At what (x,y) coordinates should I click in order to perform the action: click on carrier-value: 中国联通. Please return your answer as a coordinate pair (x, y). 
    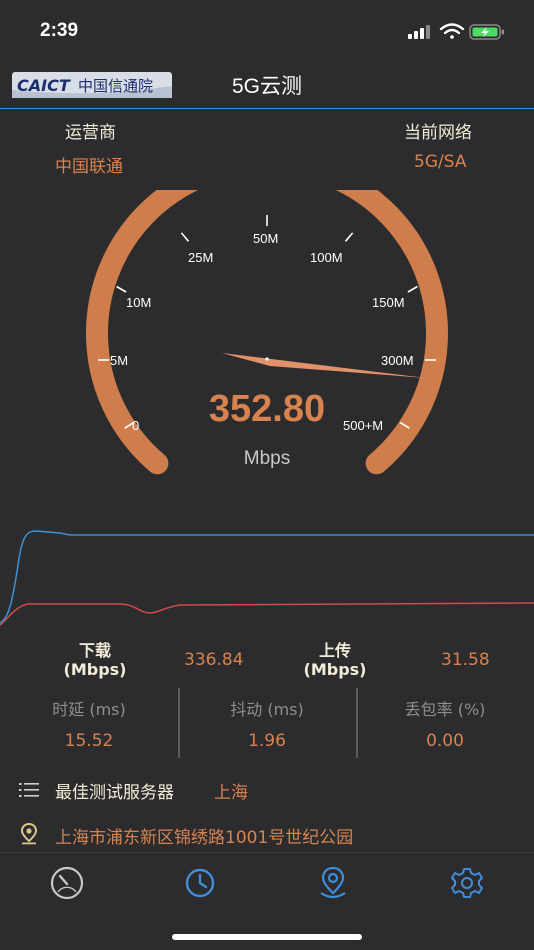
    Looking at the image, I should click on (89, 167).